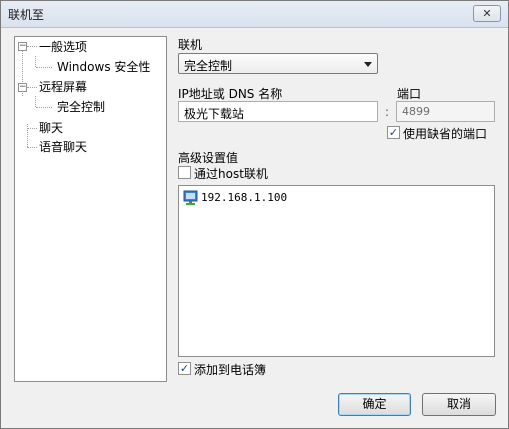  I want to click on chevron-down-icon, so click(368, 64).